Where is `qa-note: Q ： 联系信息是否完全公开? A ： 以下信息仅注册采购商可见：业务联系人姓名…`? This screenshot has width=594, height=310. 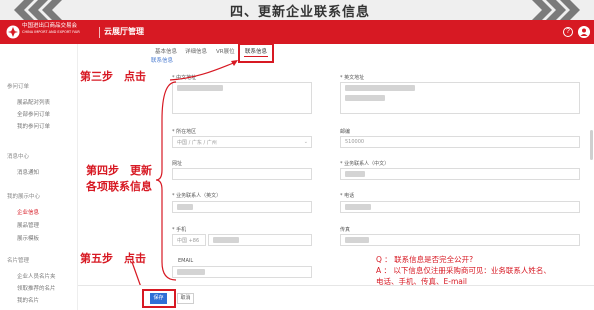
qa-note: Q ： 联系信息是否完全公开? A ： 以下信息仅注册采购商可见：业务联系人姓名… is located at coordinates (483, 270).